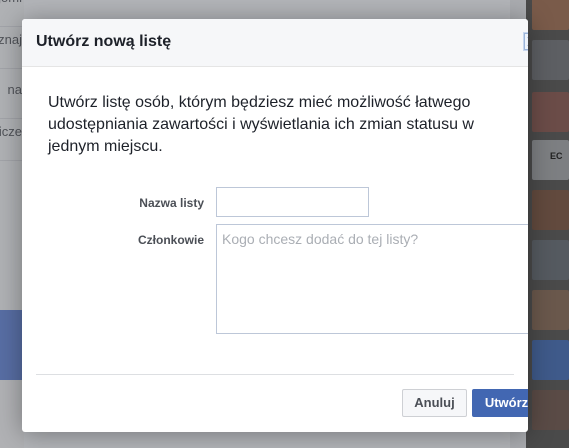 The height and width of the screenshot is (448, 569). Describe the element at coordinates (500, 403) in the screenshot. I see `create-button: Utwórz` at that location.